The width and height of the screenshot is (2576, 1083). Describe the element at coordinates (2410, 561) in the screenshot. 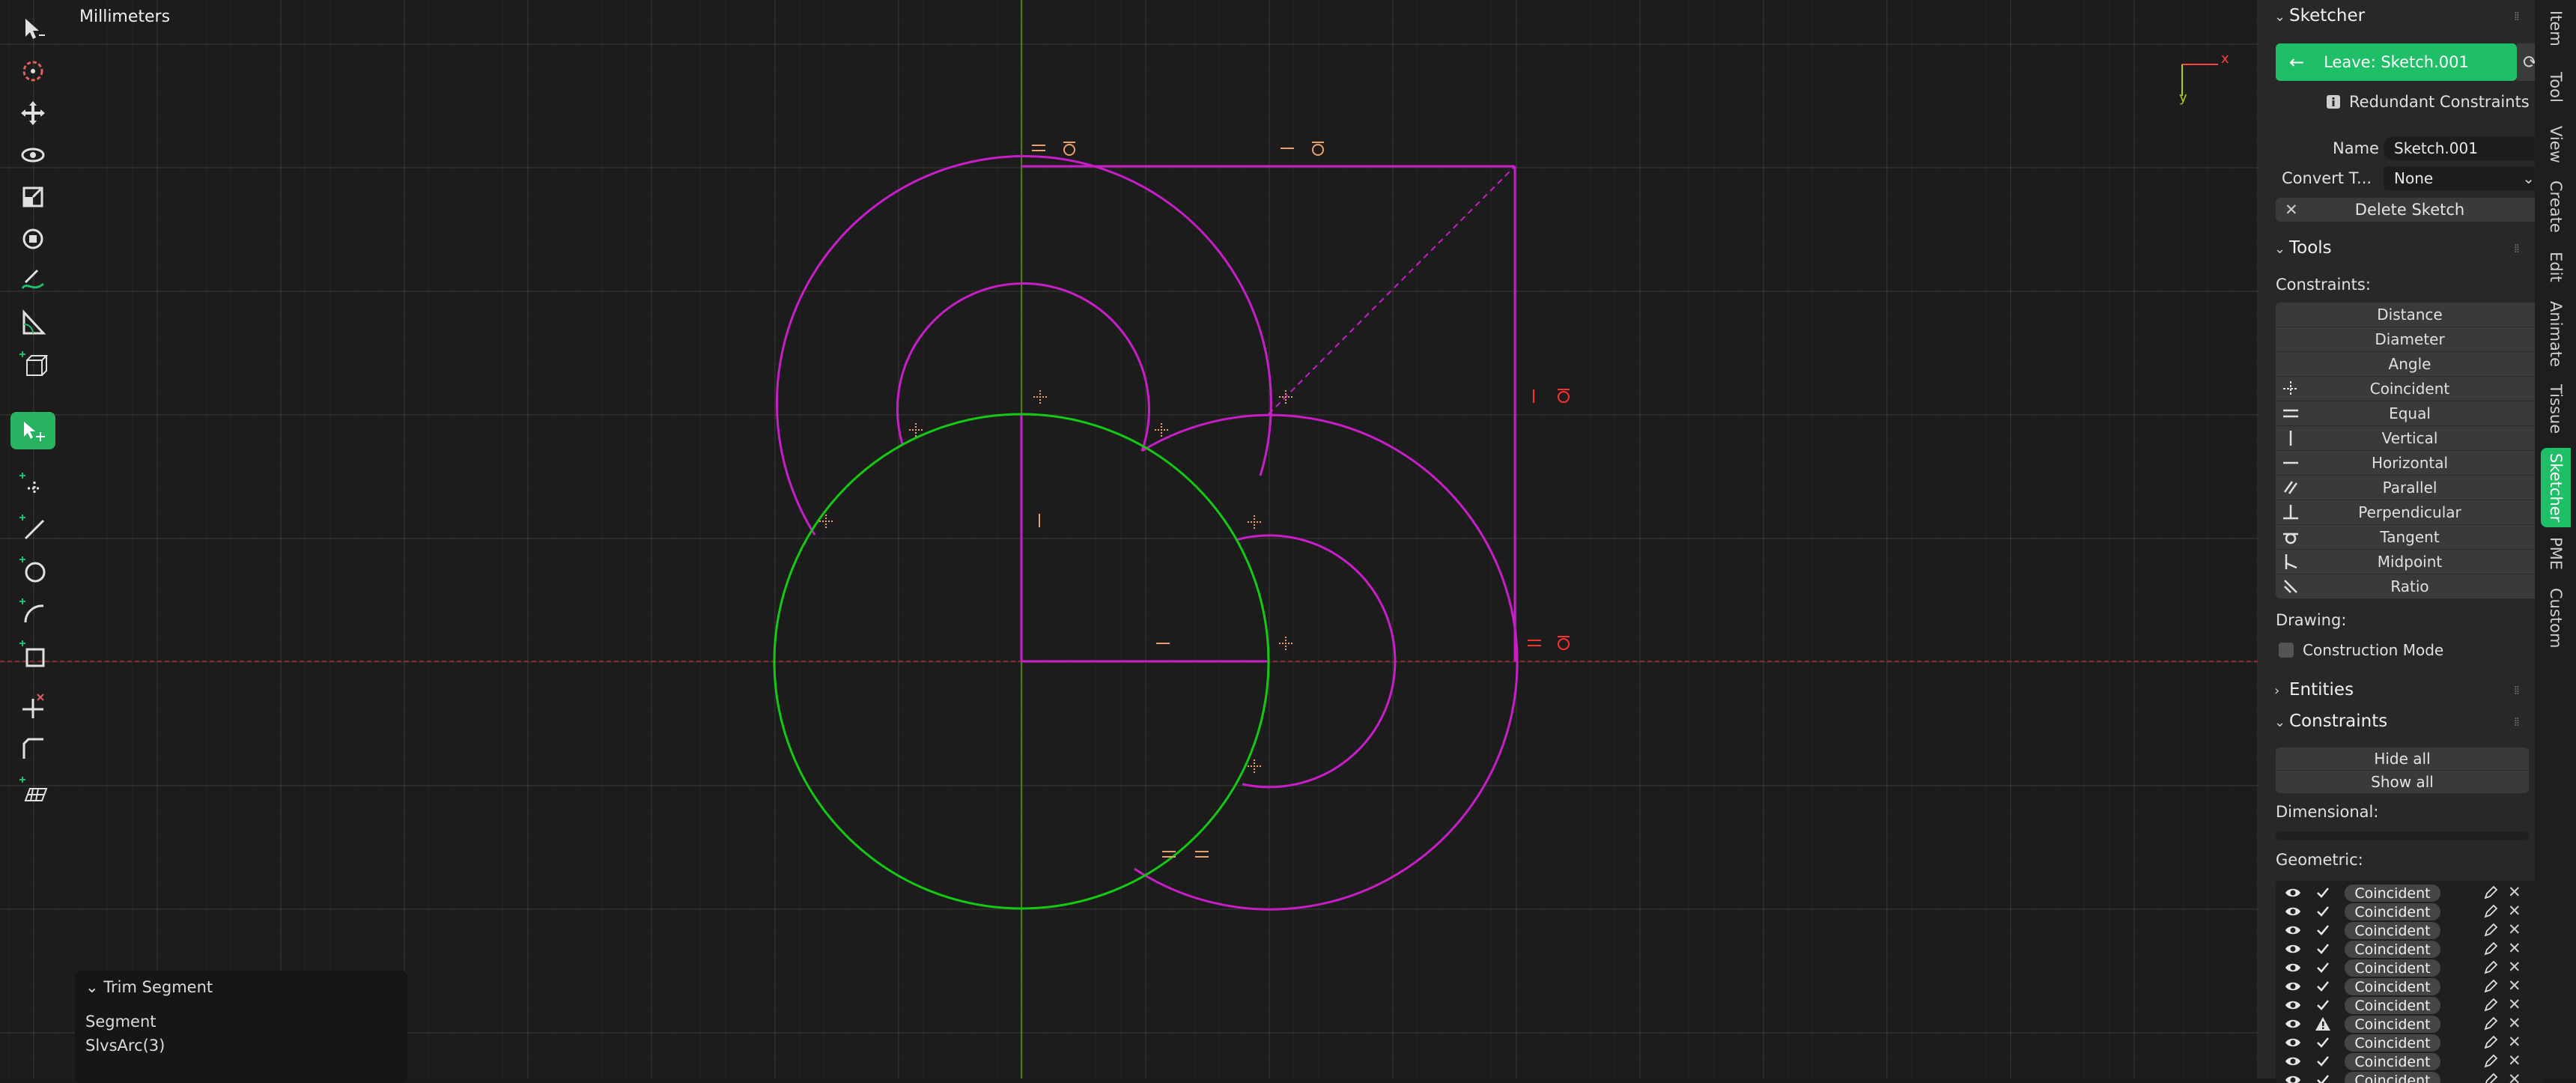

I see `midpoint-constraint-button: Midpoint` at that location.